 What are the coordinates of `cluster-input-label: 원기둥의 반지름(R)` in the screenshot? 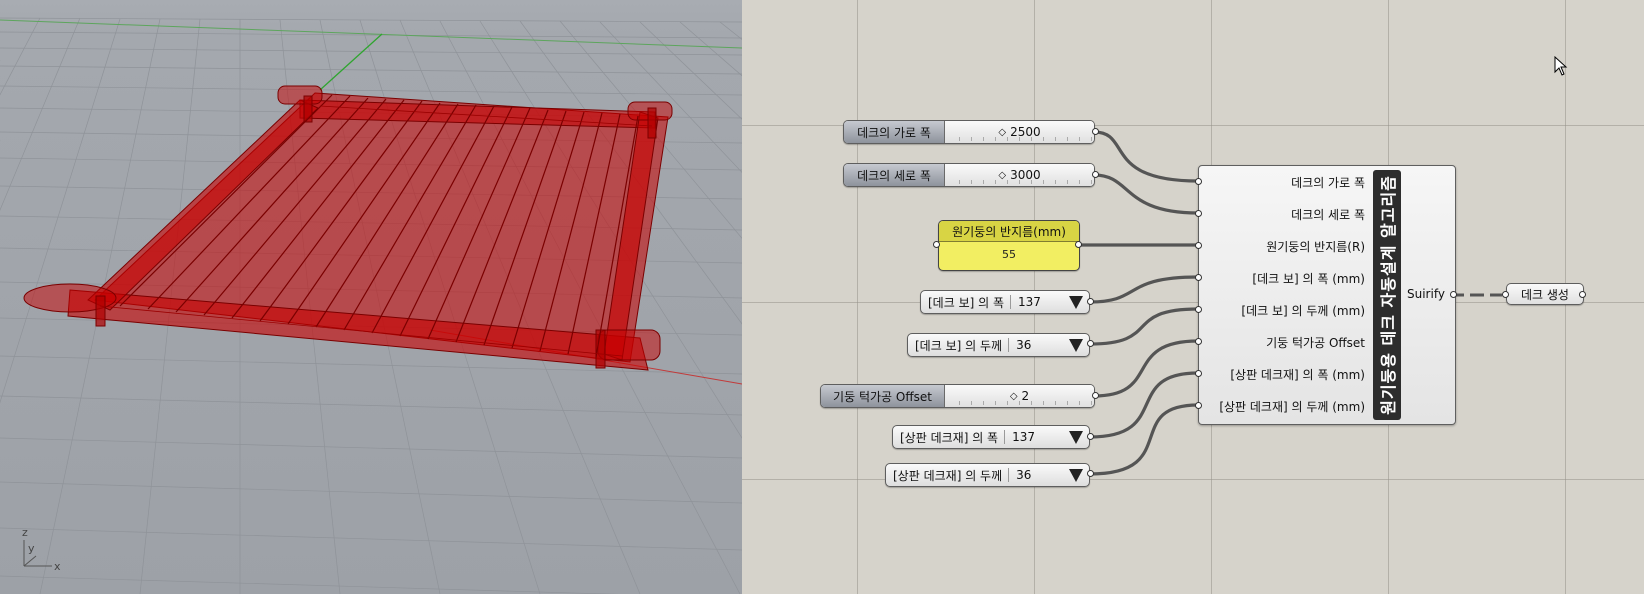 It's located at (1315, 247).